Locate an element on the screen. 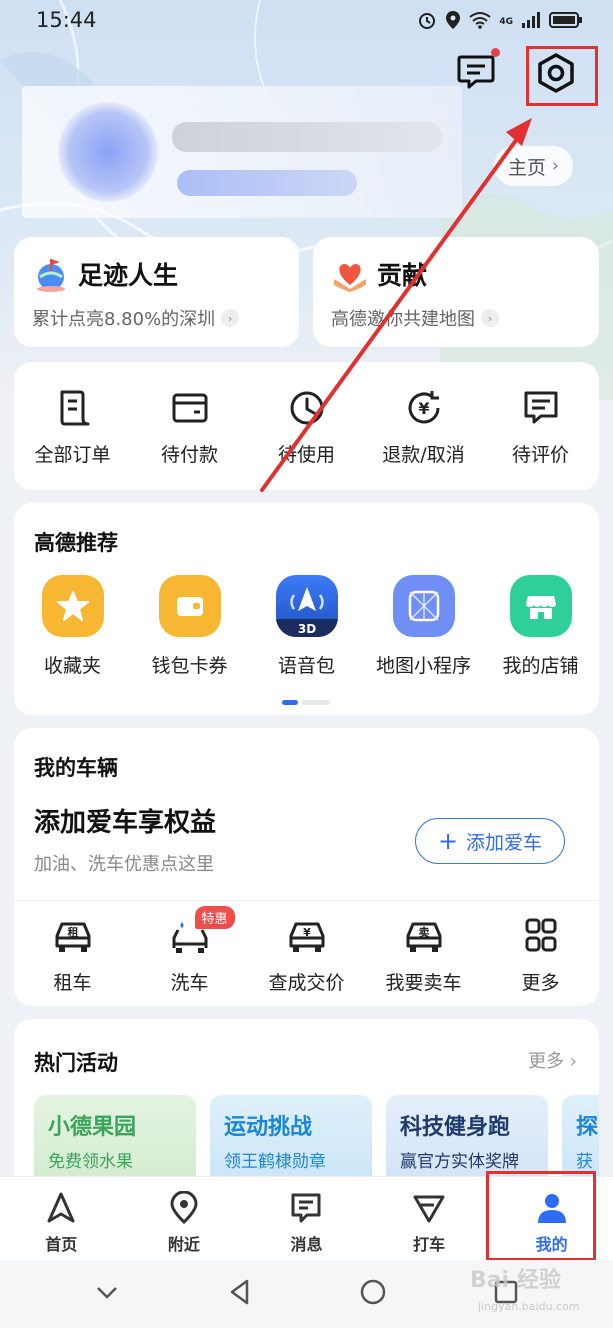 This screenshot has height=1328, width=613. wifi-icon is located at coordinates (480, 22).